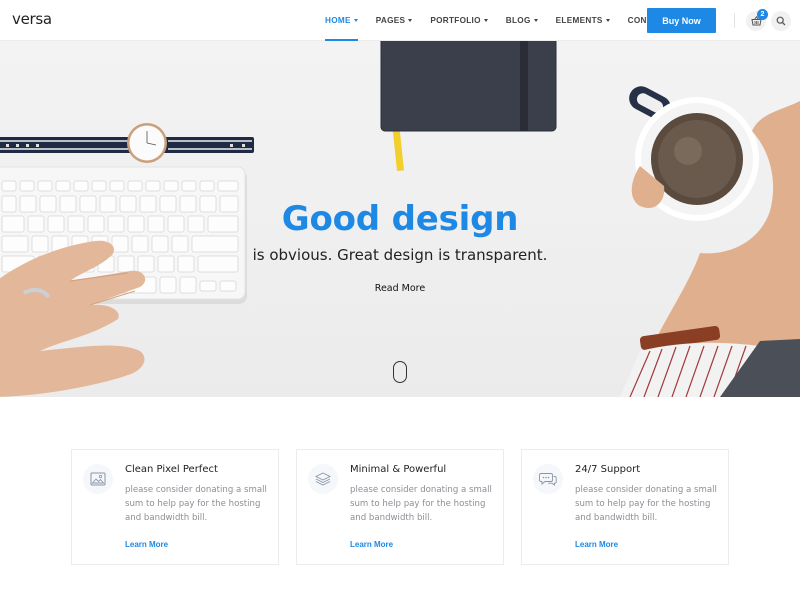 Image resolution: width=800 pixels, height=600 pixels. What do you see at coordinates (171, 469) in the screenshot?
I see `feature-title: Clean Pixel Perfect` at bounding box center [171, 469].